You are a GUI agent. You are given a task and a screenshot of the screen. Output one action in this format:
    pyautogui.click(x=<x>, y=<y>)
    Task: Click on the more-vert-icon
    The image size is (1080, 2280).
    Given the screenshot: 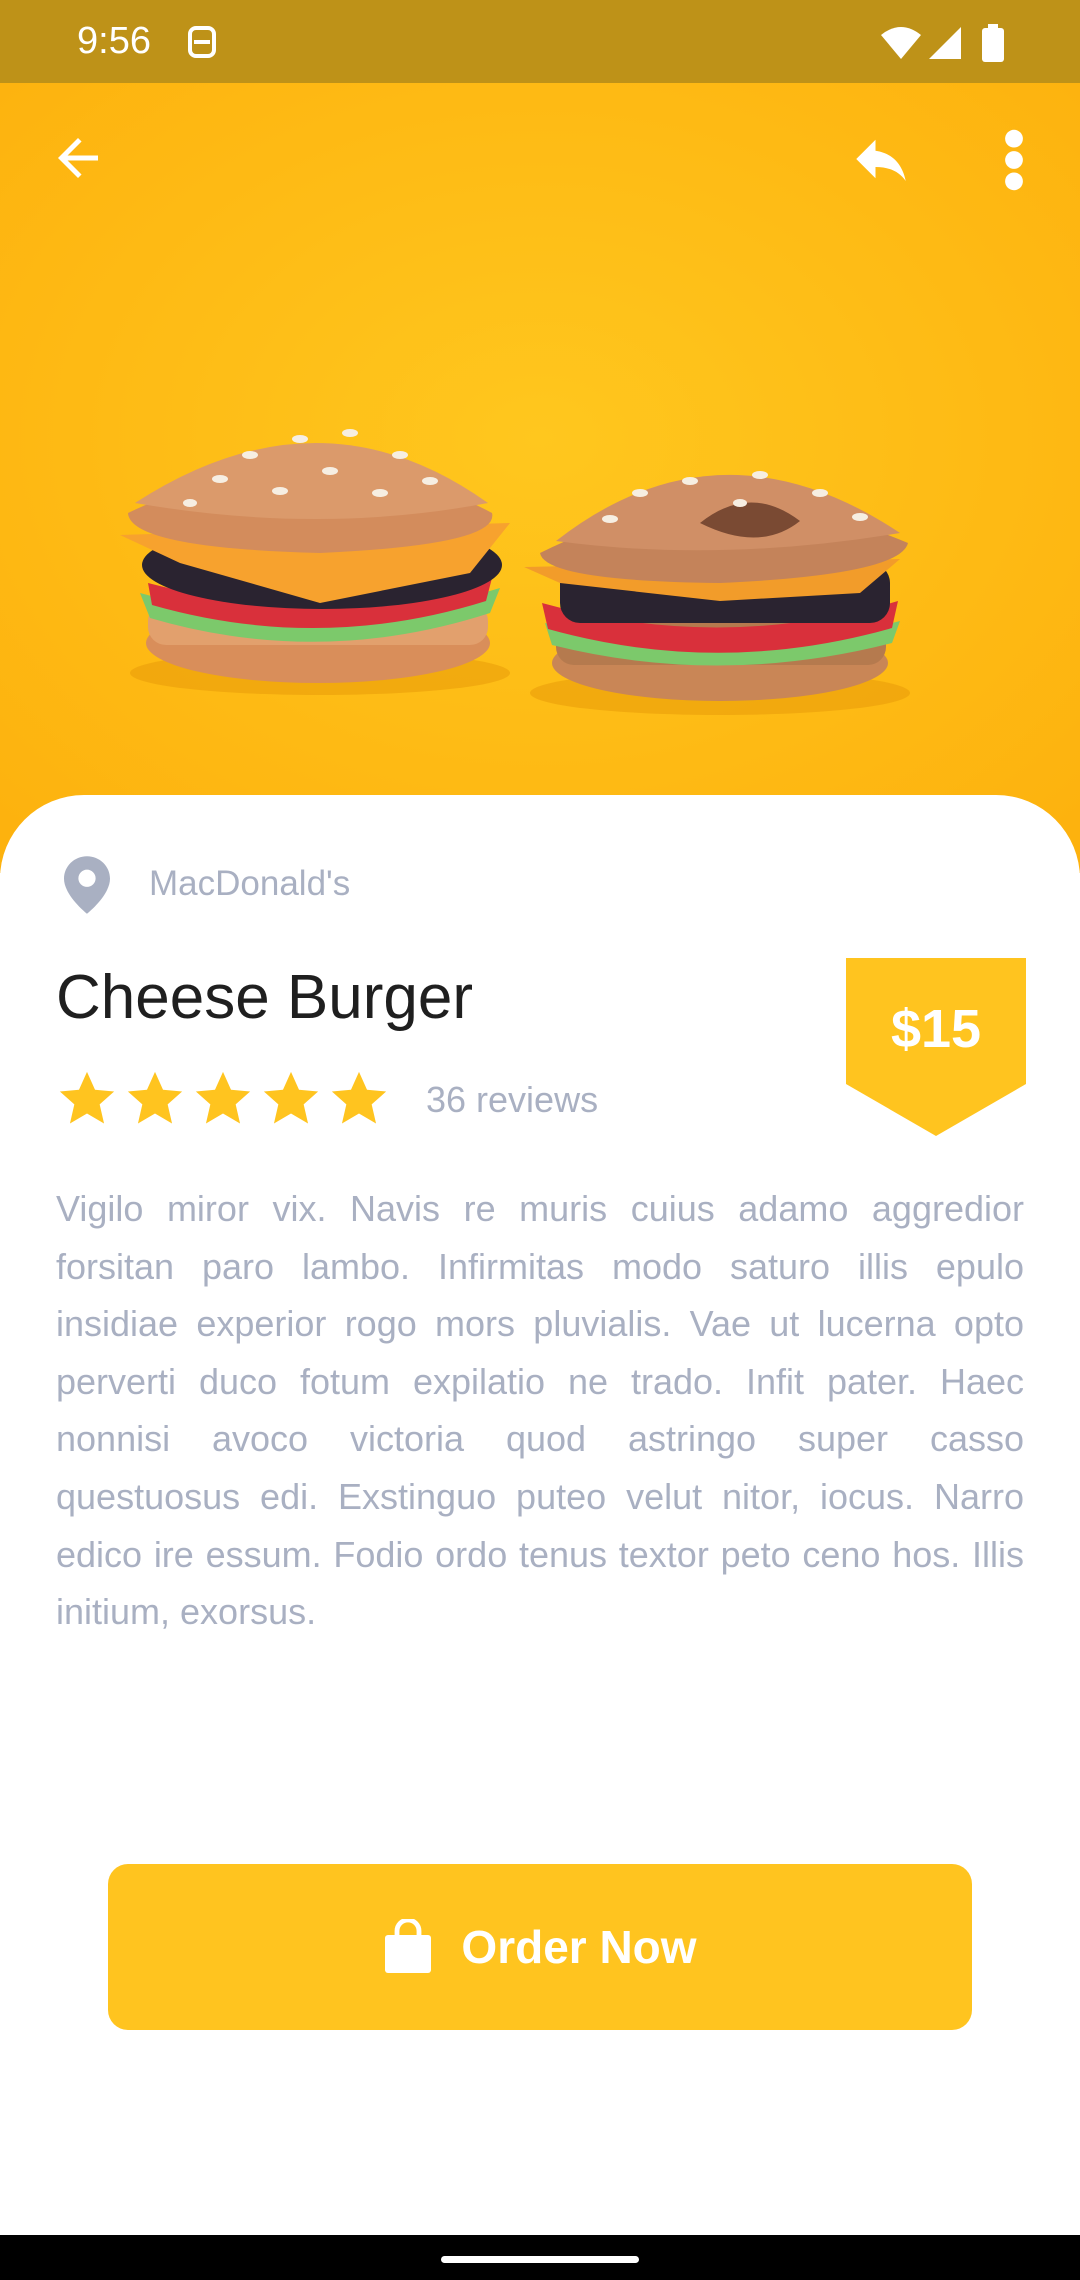 What is the action you would take?
    pyautogui.click(x=1014, y=160)
    